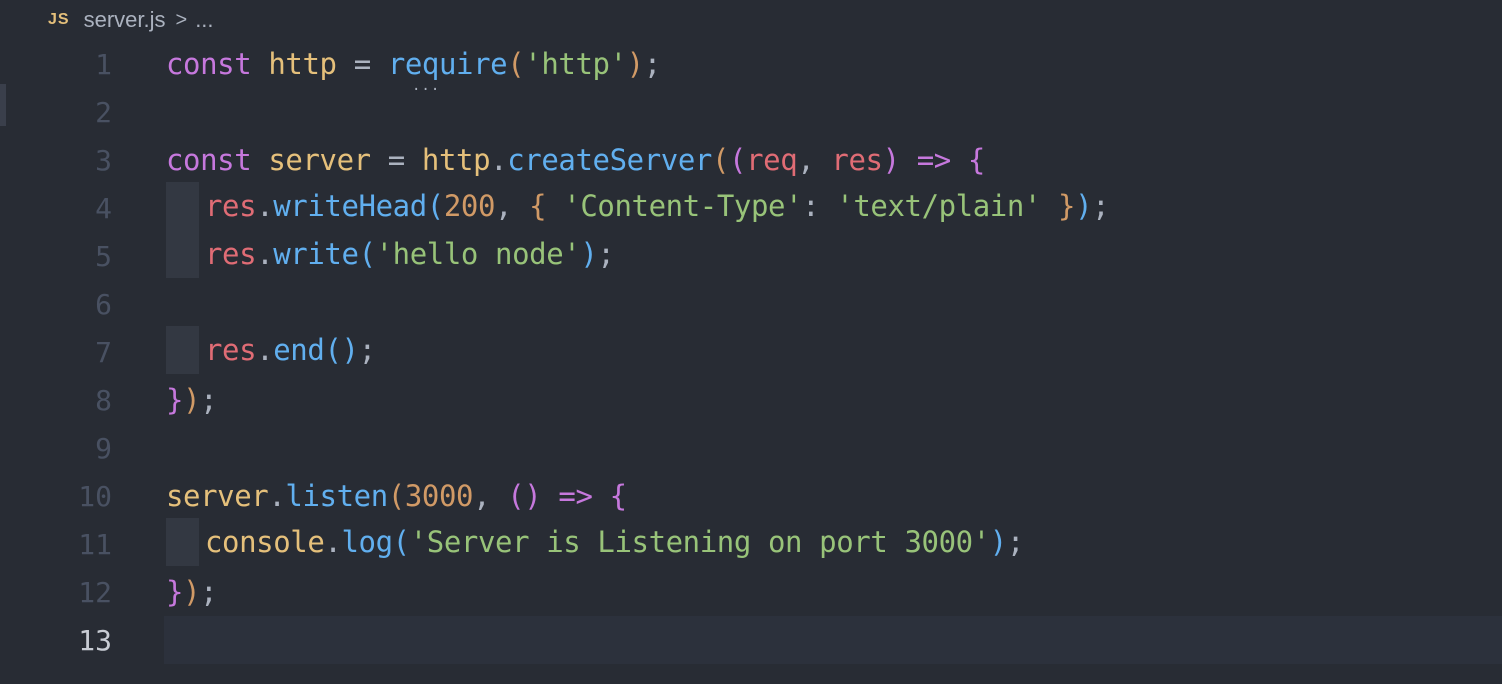 This screenshot has height=684, width=1502. What do you see at coordinates (103, 400) in the screenshot?
I see `line-number: 8` at bounding box center [103, 400].